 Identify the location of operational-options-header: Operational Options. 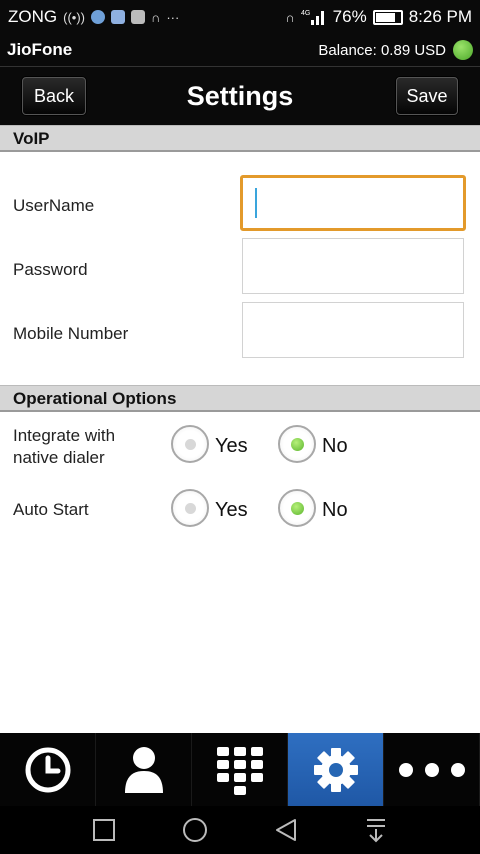
(240, 398).